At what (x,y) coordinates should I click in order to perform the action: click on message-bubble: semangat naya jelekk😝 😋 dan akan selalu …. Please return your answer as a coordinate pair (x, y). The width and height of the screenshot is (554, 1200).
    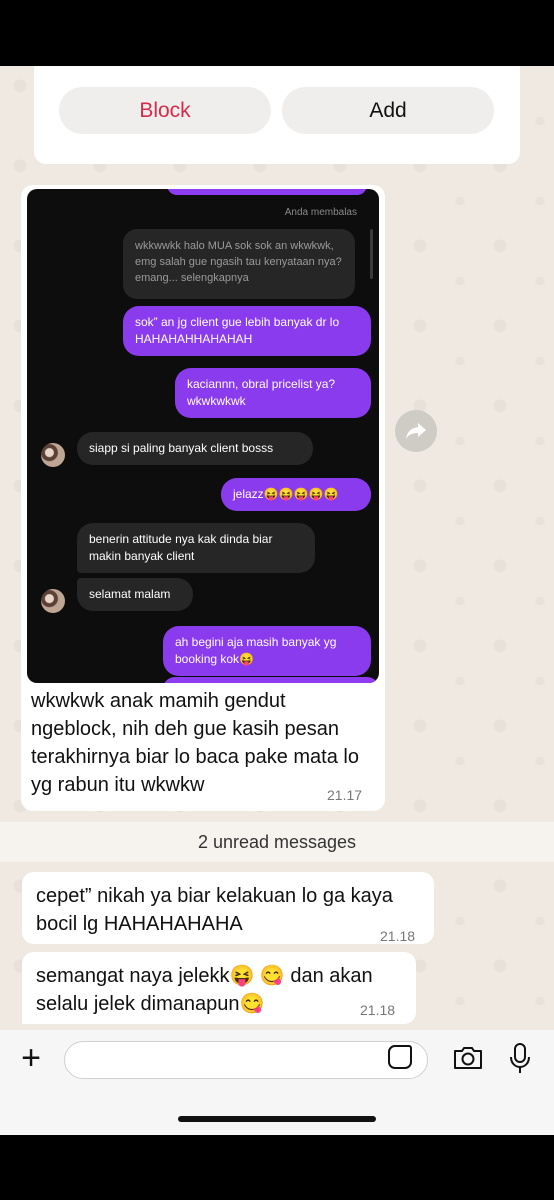
    Looking at the image, I should click on (219, 988).